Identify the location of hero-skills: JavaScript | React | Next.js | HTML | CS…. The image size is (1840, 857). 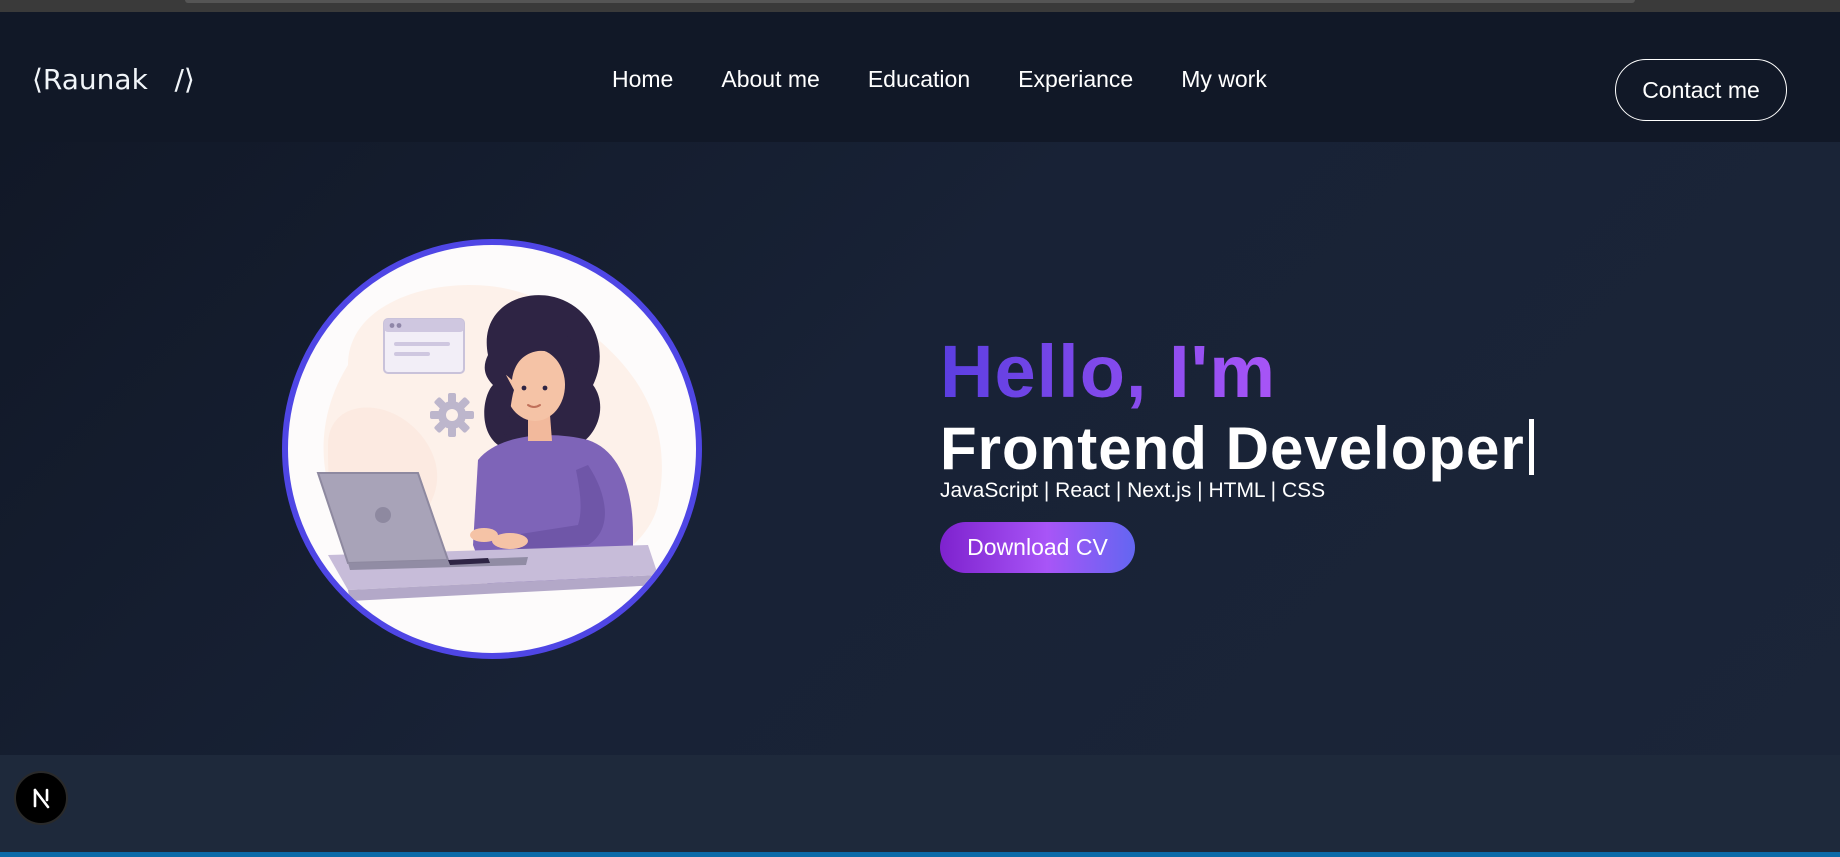
(1133, 490).